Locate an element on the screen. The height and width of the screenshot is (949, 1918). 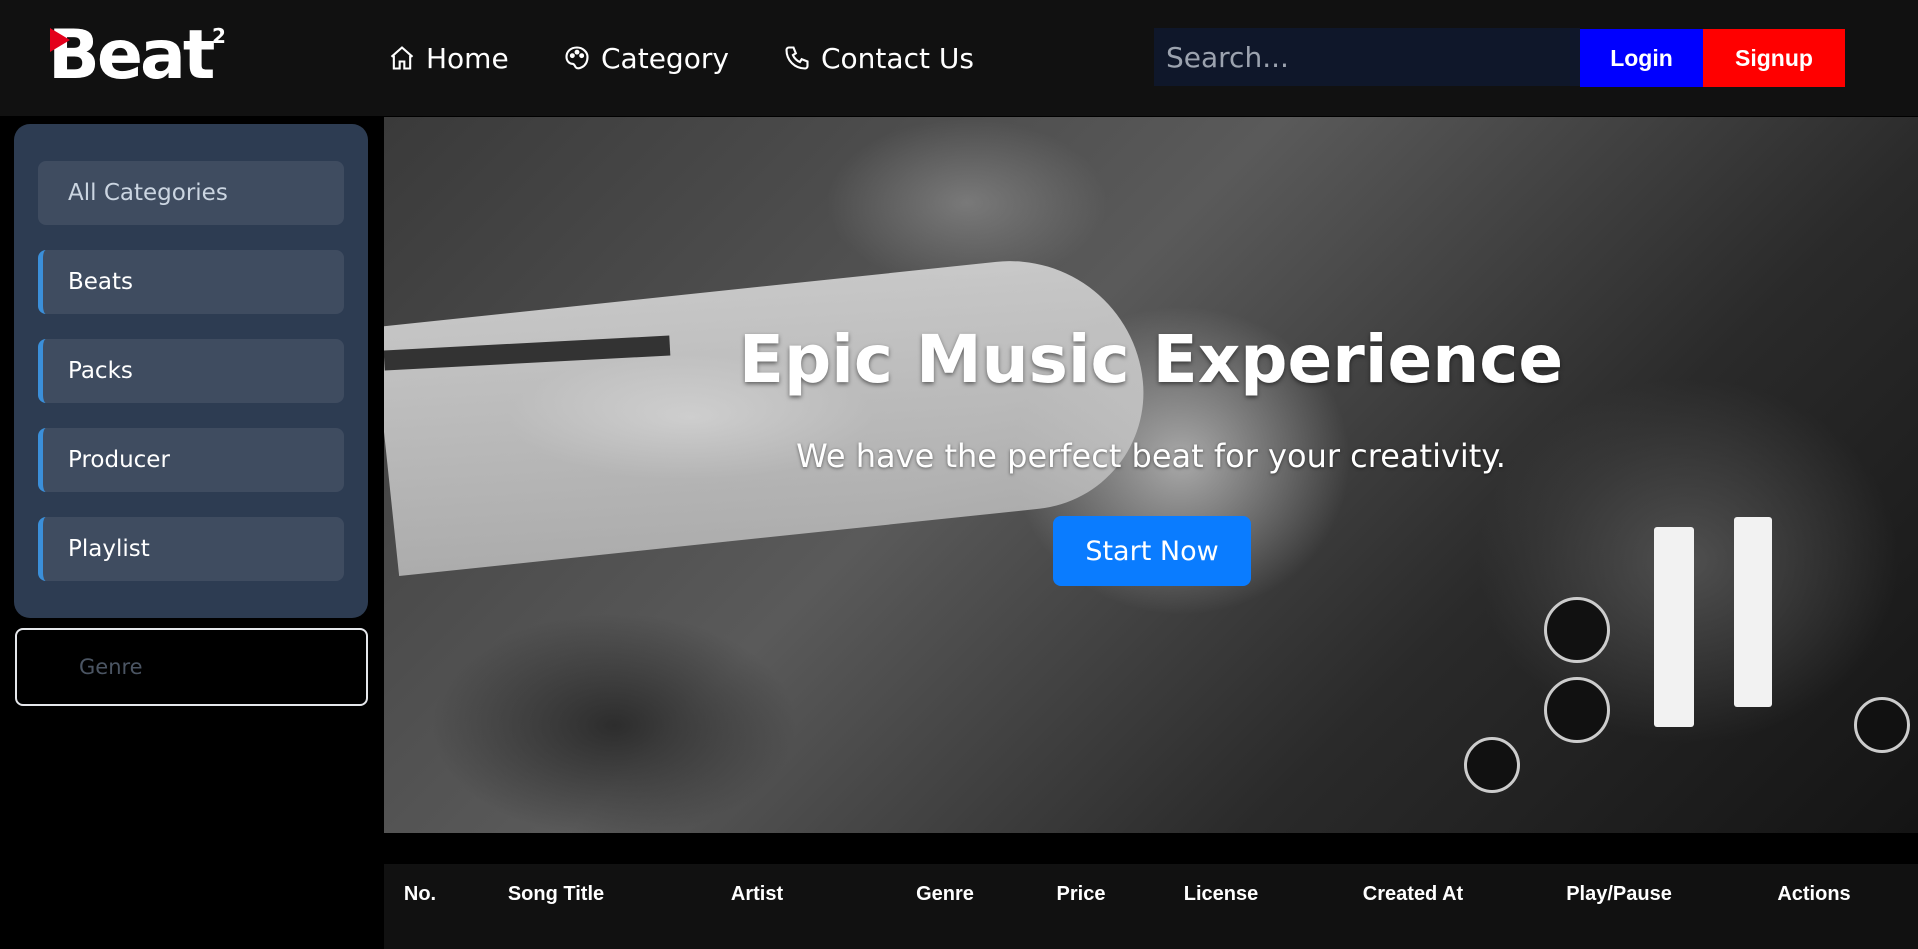
hero-photo-arm is located at coordinates (769, 412).